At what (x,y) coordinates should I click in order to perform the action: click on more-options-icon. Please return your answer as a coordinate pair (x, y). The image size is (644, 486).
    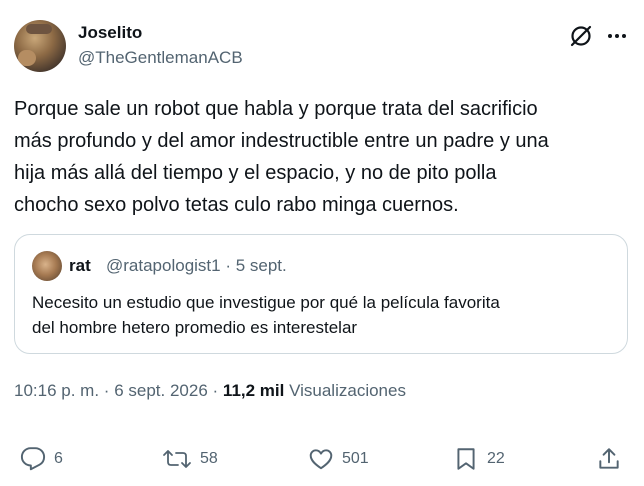
    Looking at the image, I should click on (617, 36).